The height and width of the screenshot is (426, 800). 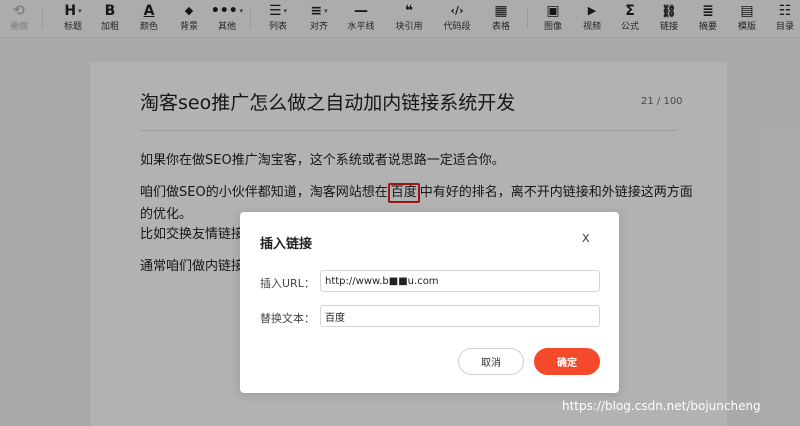 What do you see at coordinates (287, 283) in the screenshot?
I see `url-label: 插入URL：` at bounding box center [287, 283].